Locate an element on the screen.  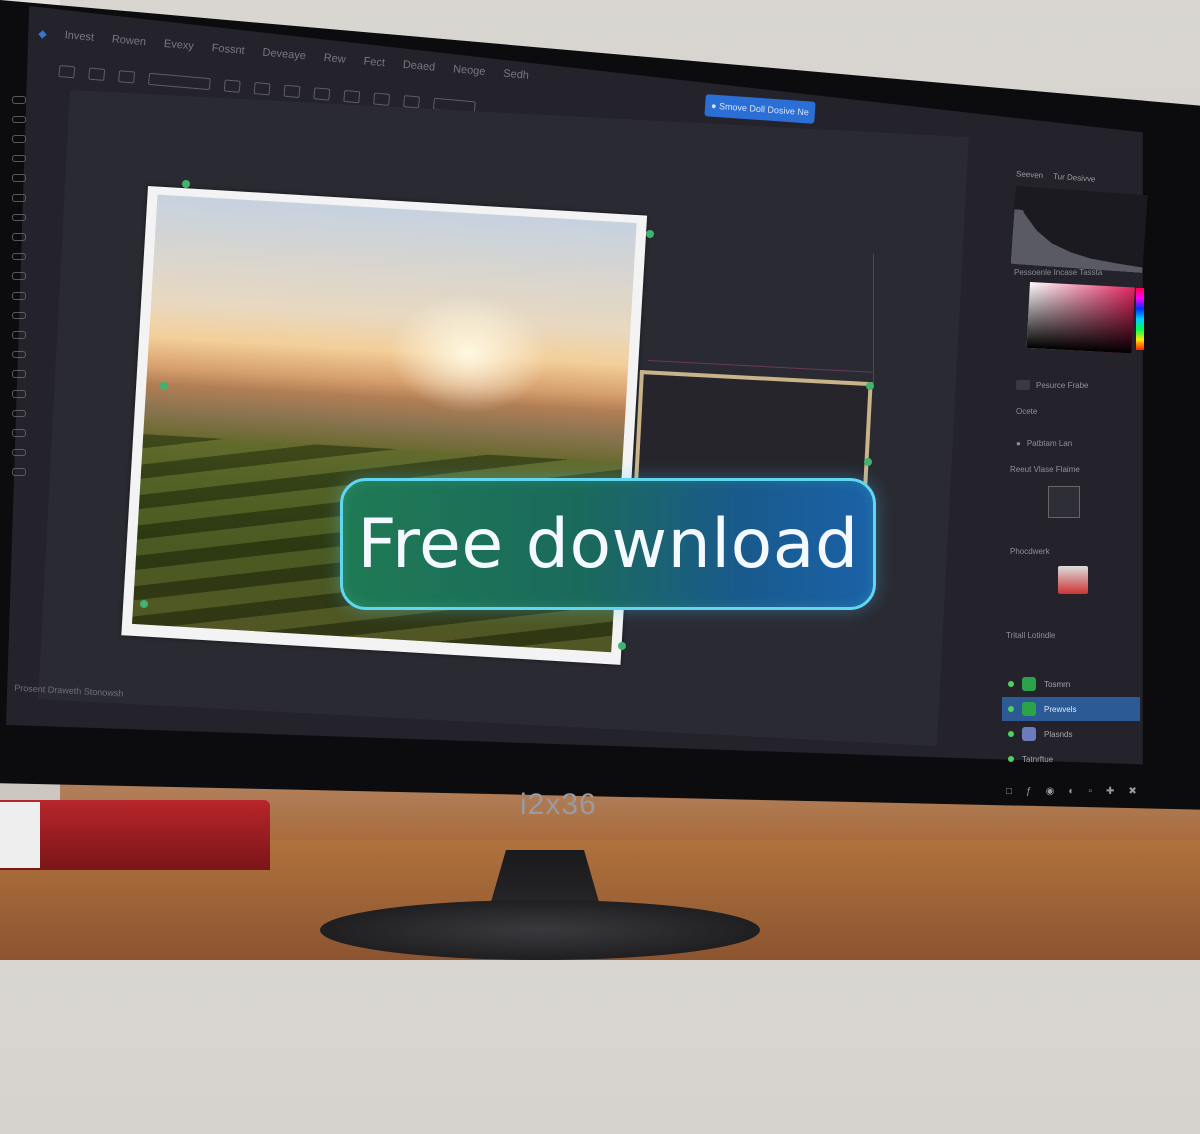
gradient-tool-icon is located at coordinates (19, 315).